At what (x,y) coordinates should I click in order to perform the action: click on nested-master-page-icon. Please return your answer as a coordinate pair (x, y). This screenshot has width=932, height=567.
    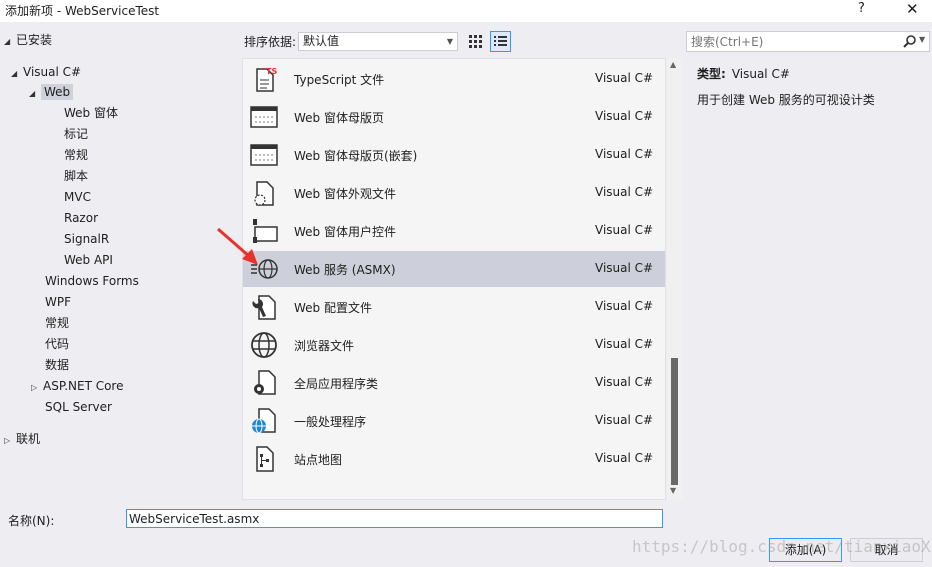
    Looking at the image, I should click on (264, 155).